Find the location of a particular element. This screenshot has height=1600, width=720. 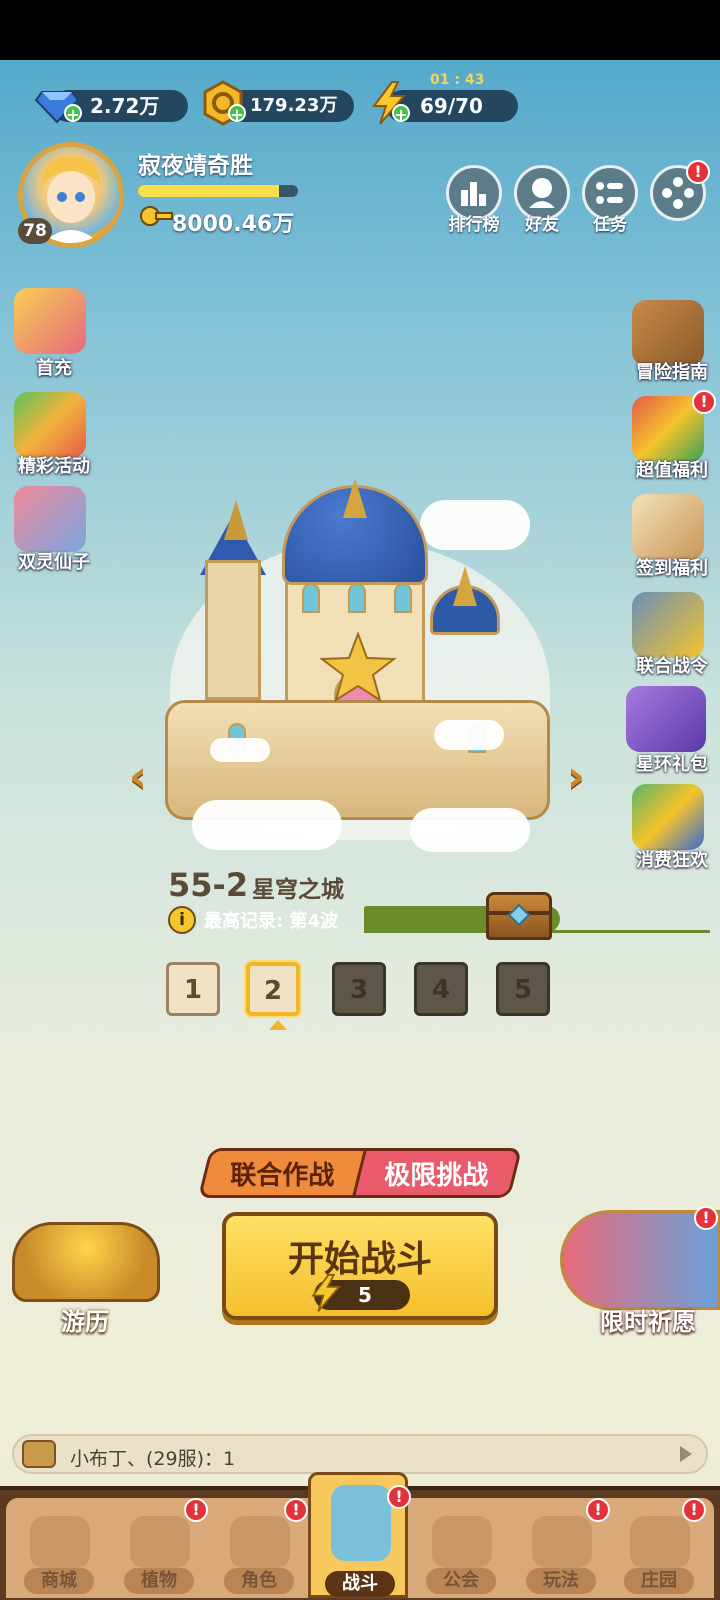

best-record-text: 最高记录: 第4波 is located at coordinates (271, 921).